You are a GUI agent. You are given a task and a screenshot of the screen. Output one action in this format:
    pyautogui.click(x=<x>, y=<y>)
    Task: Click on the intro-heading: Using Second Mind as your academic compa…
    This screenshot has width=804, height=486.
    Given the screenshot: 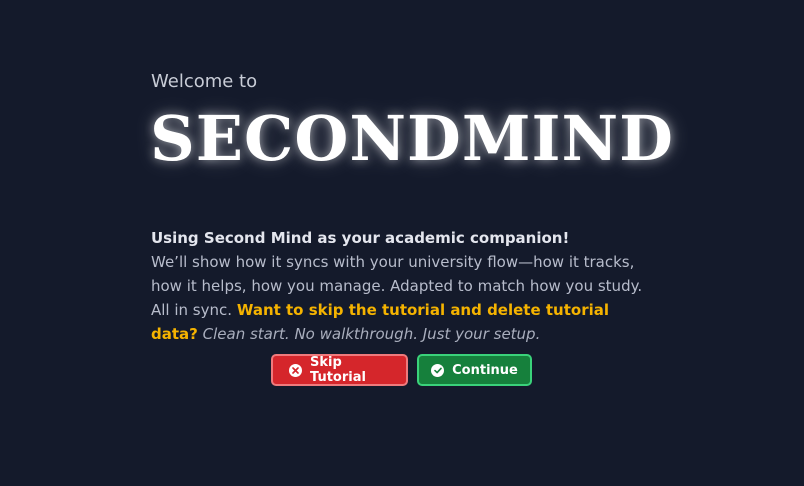 What is the action you would take?
    pyautogui.click(x=360, y=238)
    